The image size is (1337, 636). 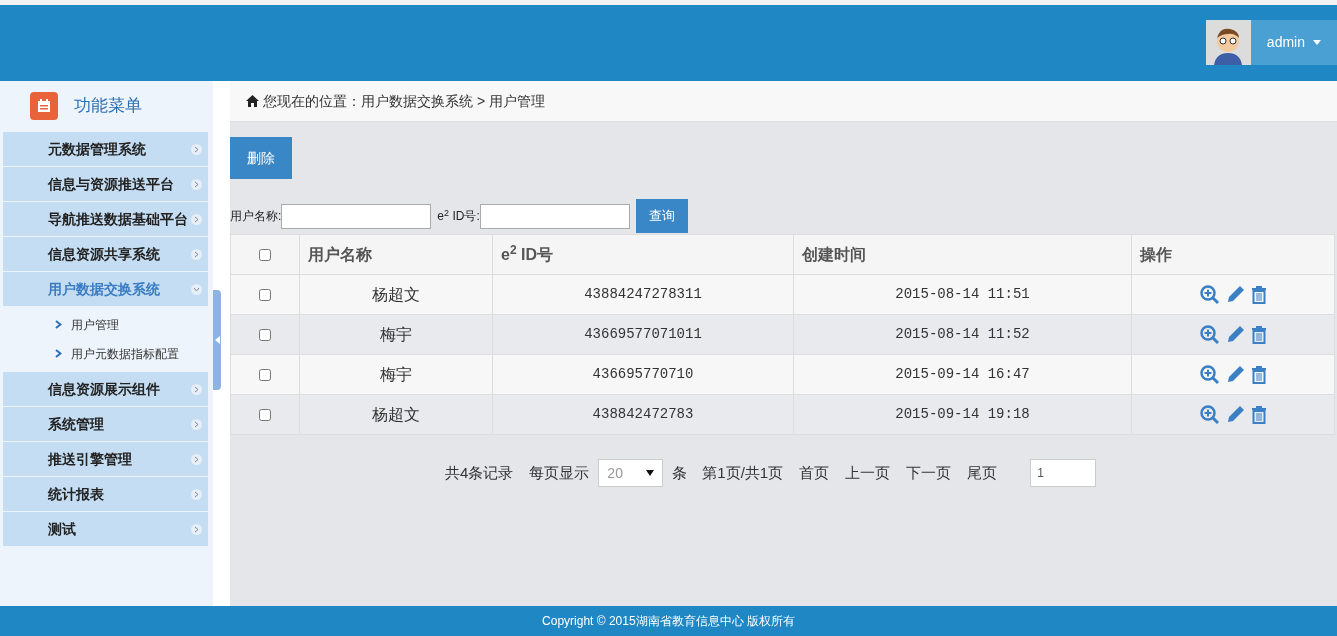 What do you see at coordinates (668, 621) in the screenshot?
I see `copyright-text: Copyright © 2015湖南省教育信息中心 版权所有` at bounding box center [668, 621].